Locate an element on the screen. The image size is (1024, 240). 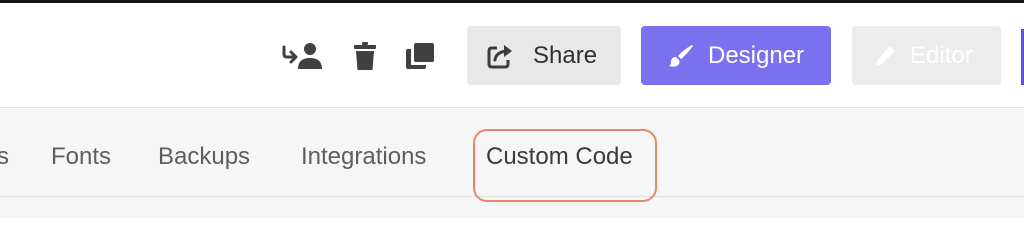
share-button: Share is located at coordinates (544, 55).